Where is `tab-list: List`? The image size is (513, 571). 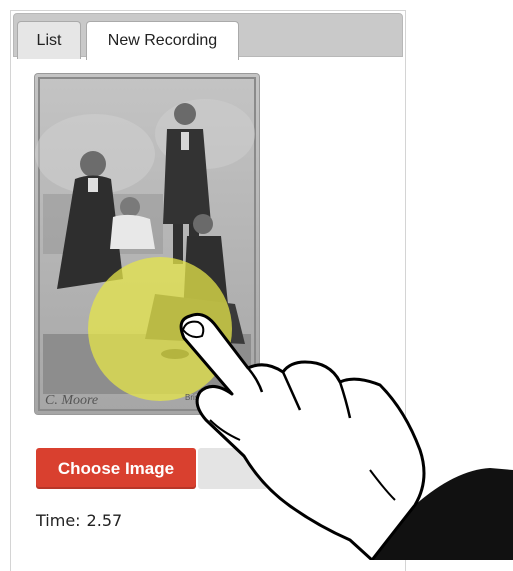
tab-list: List is located at coordinates (49, 40).